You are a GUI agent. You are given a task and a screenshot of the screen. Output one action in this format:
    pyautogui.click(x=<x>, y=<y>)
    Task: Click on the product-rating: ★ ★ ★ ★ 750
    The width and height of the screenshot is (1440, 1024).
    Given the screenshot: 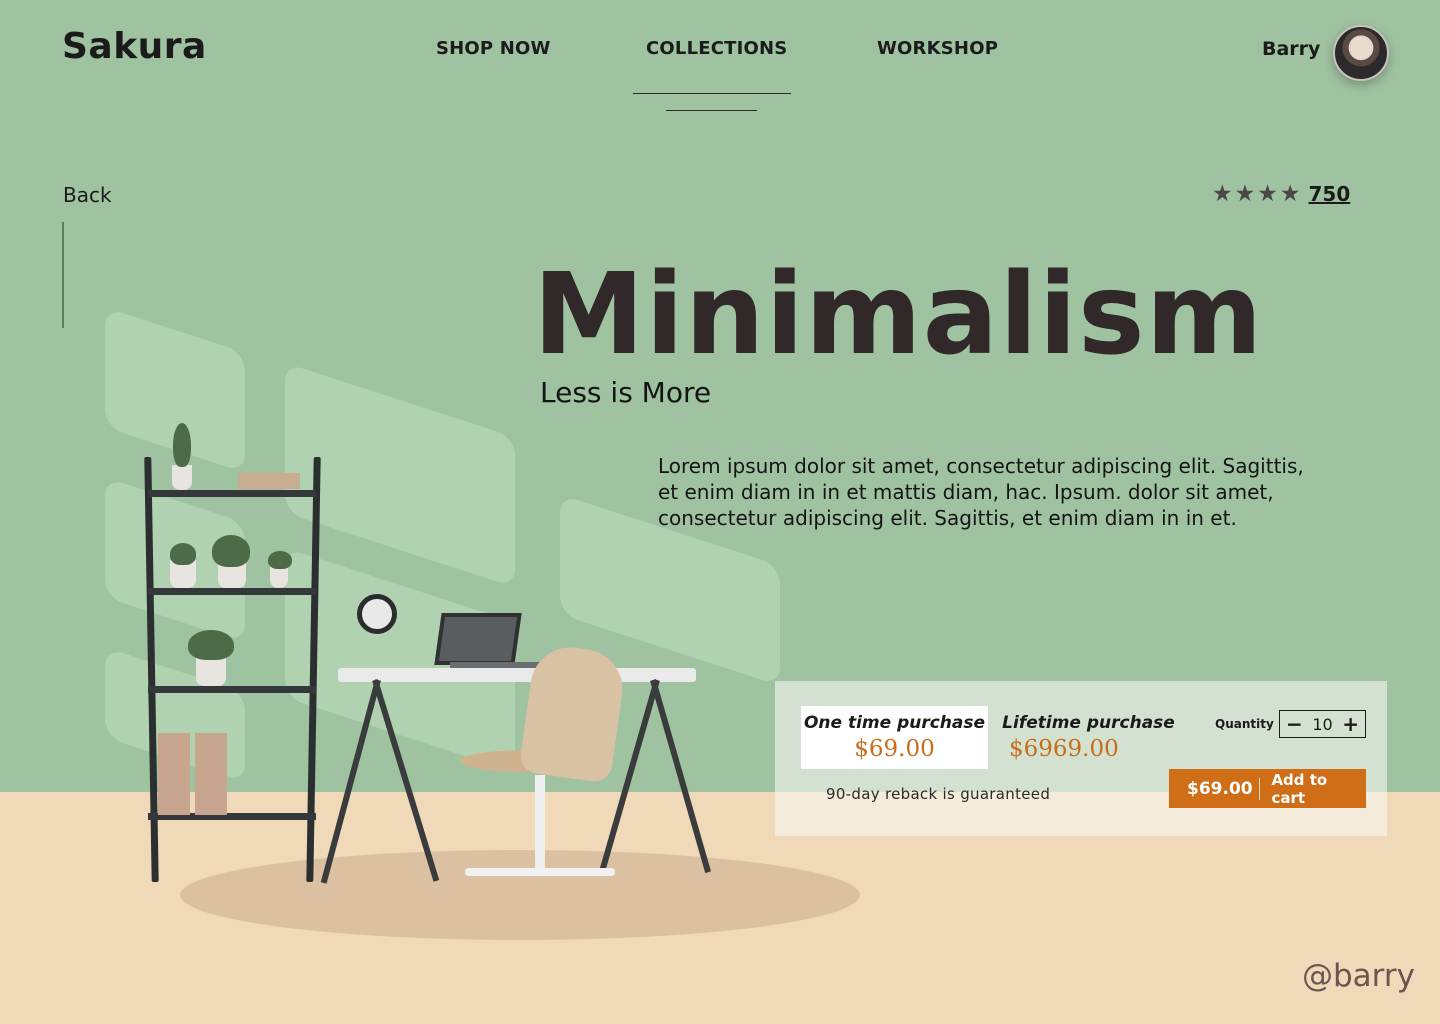 What is the action you would take?
    pyautogui.click(x=1281, y=194)
    